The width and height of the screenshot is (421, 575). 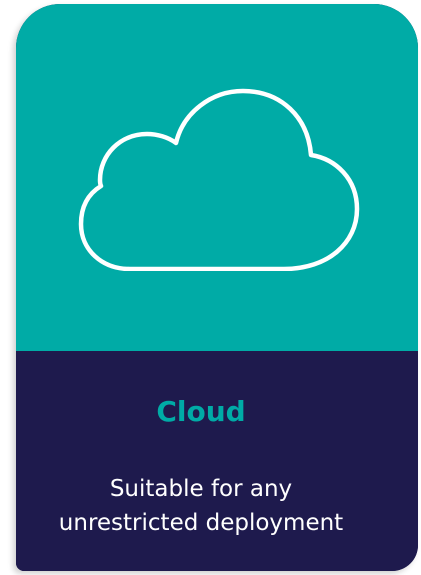 What do you see at coordinates (201, 523) in the screenshot?
I see `card-description-line: unrestricted deployment` at bounding box center [201, 523].